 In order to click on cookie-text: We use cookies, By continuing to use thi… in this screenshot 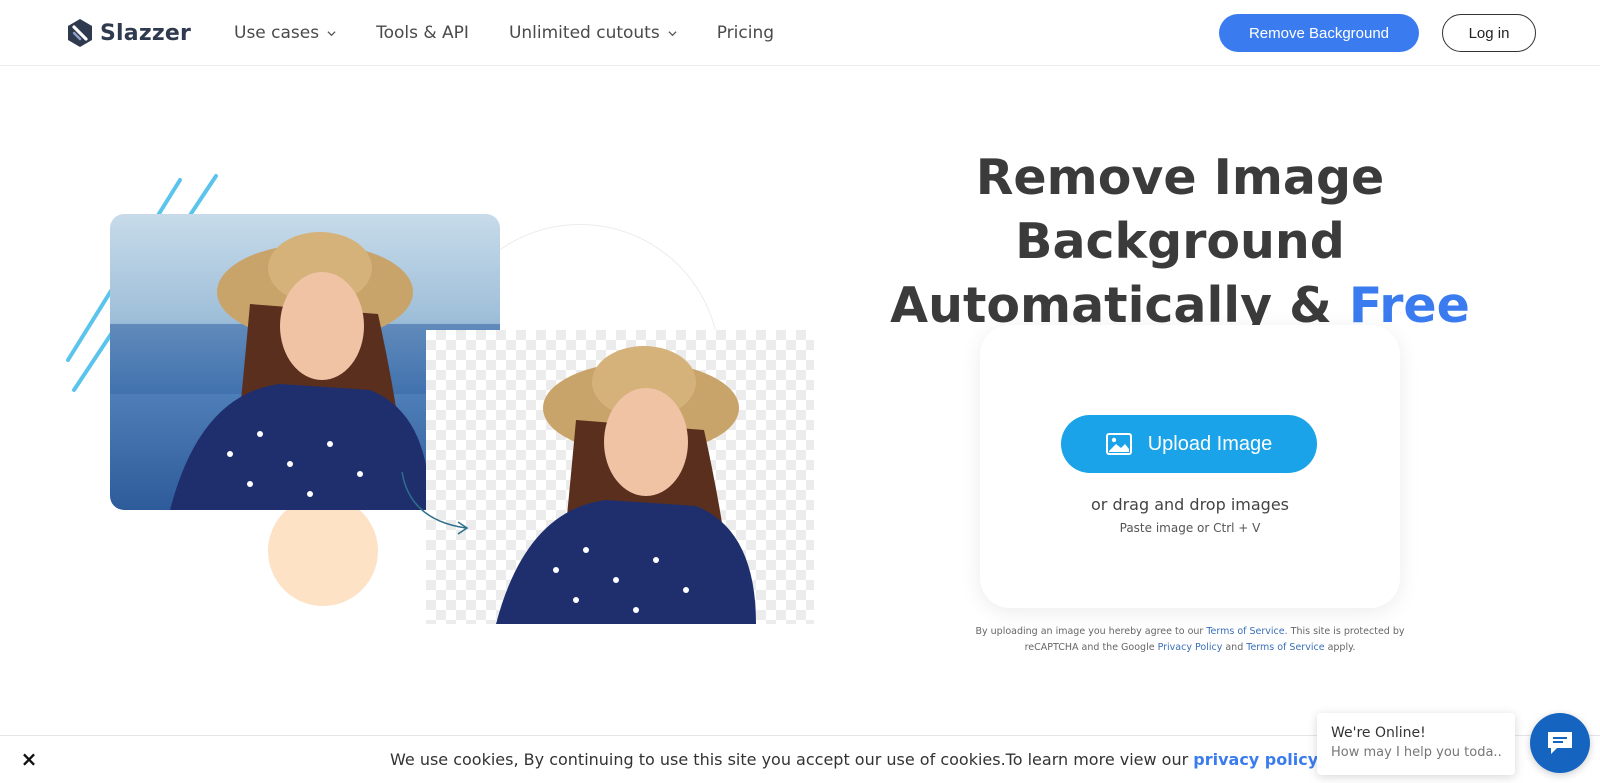, I will do `click(792, 759)`.